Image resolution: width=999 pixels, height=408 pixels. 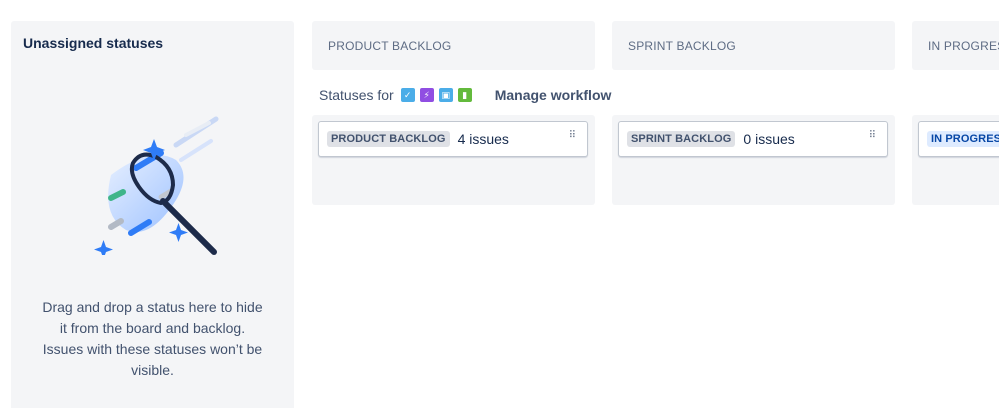 I want to click on statuses-for-bar: Statuses for ✓ ⚡ ▣ ▮ Manage workflow, so click(x=465, y=95).